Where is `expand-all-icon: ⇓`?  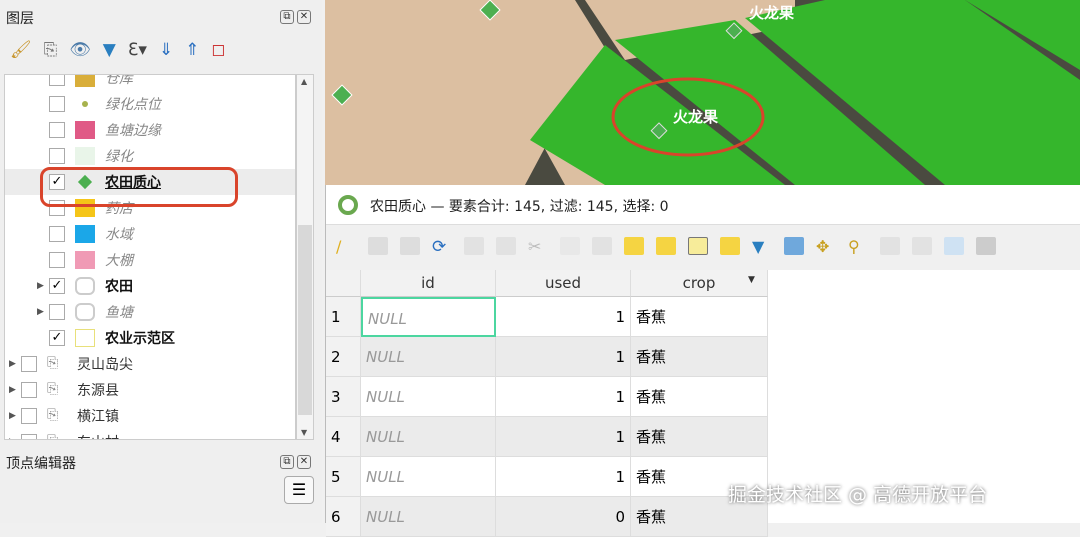
expand-all-icon: ⇓ is located at coordinates (166, 50).